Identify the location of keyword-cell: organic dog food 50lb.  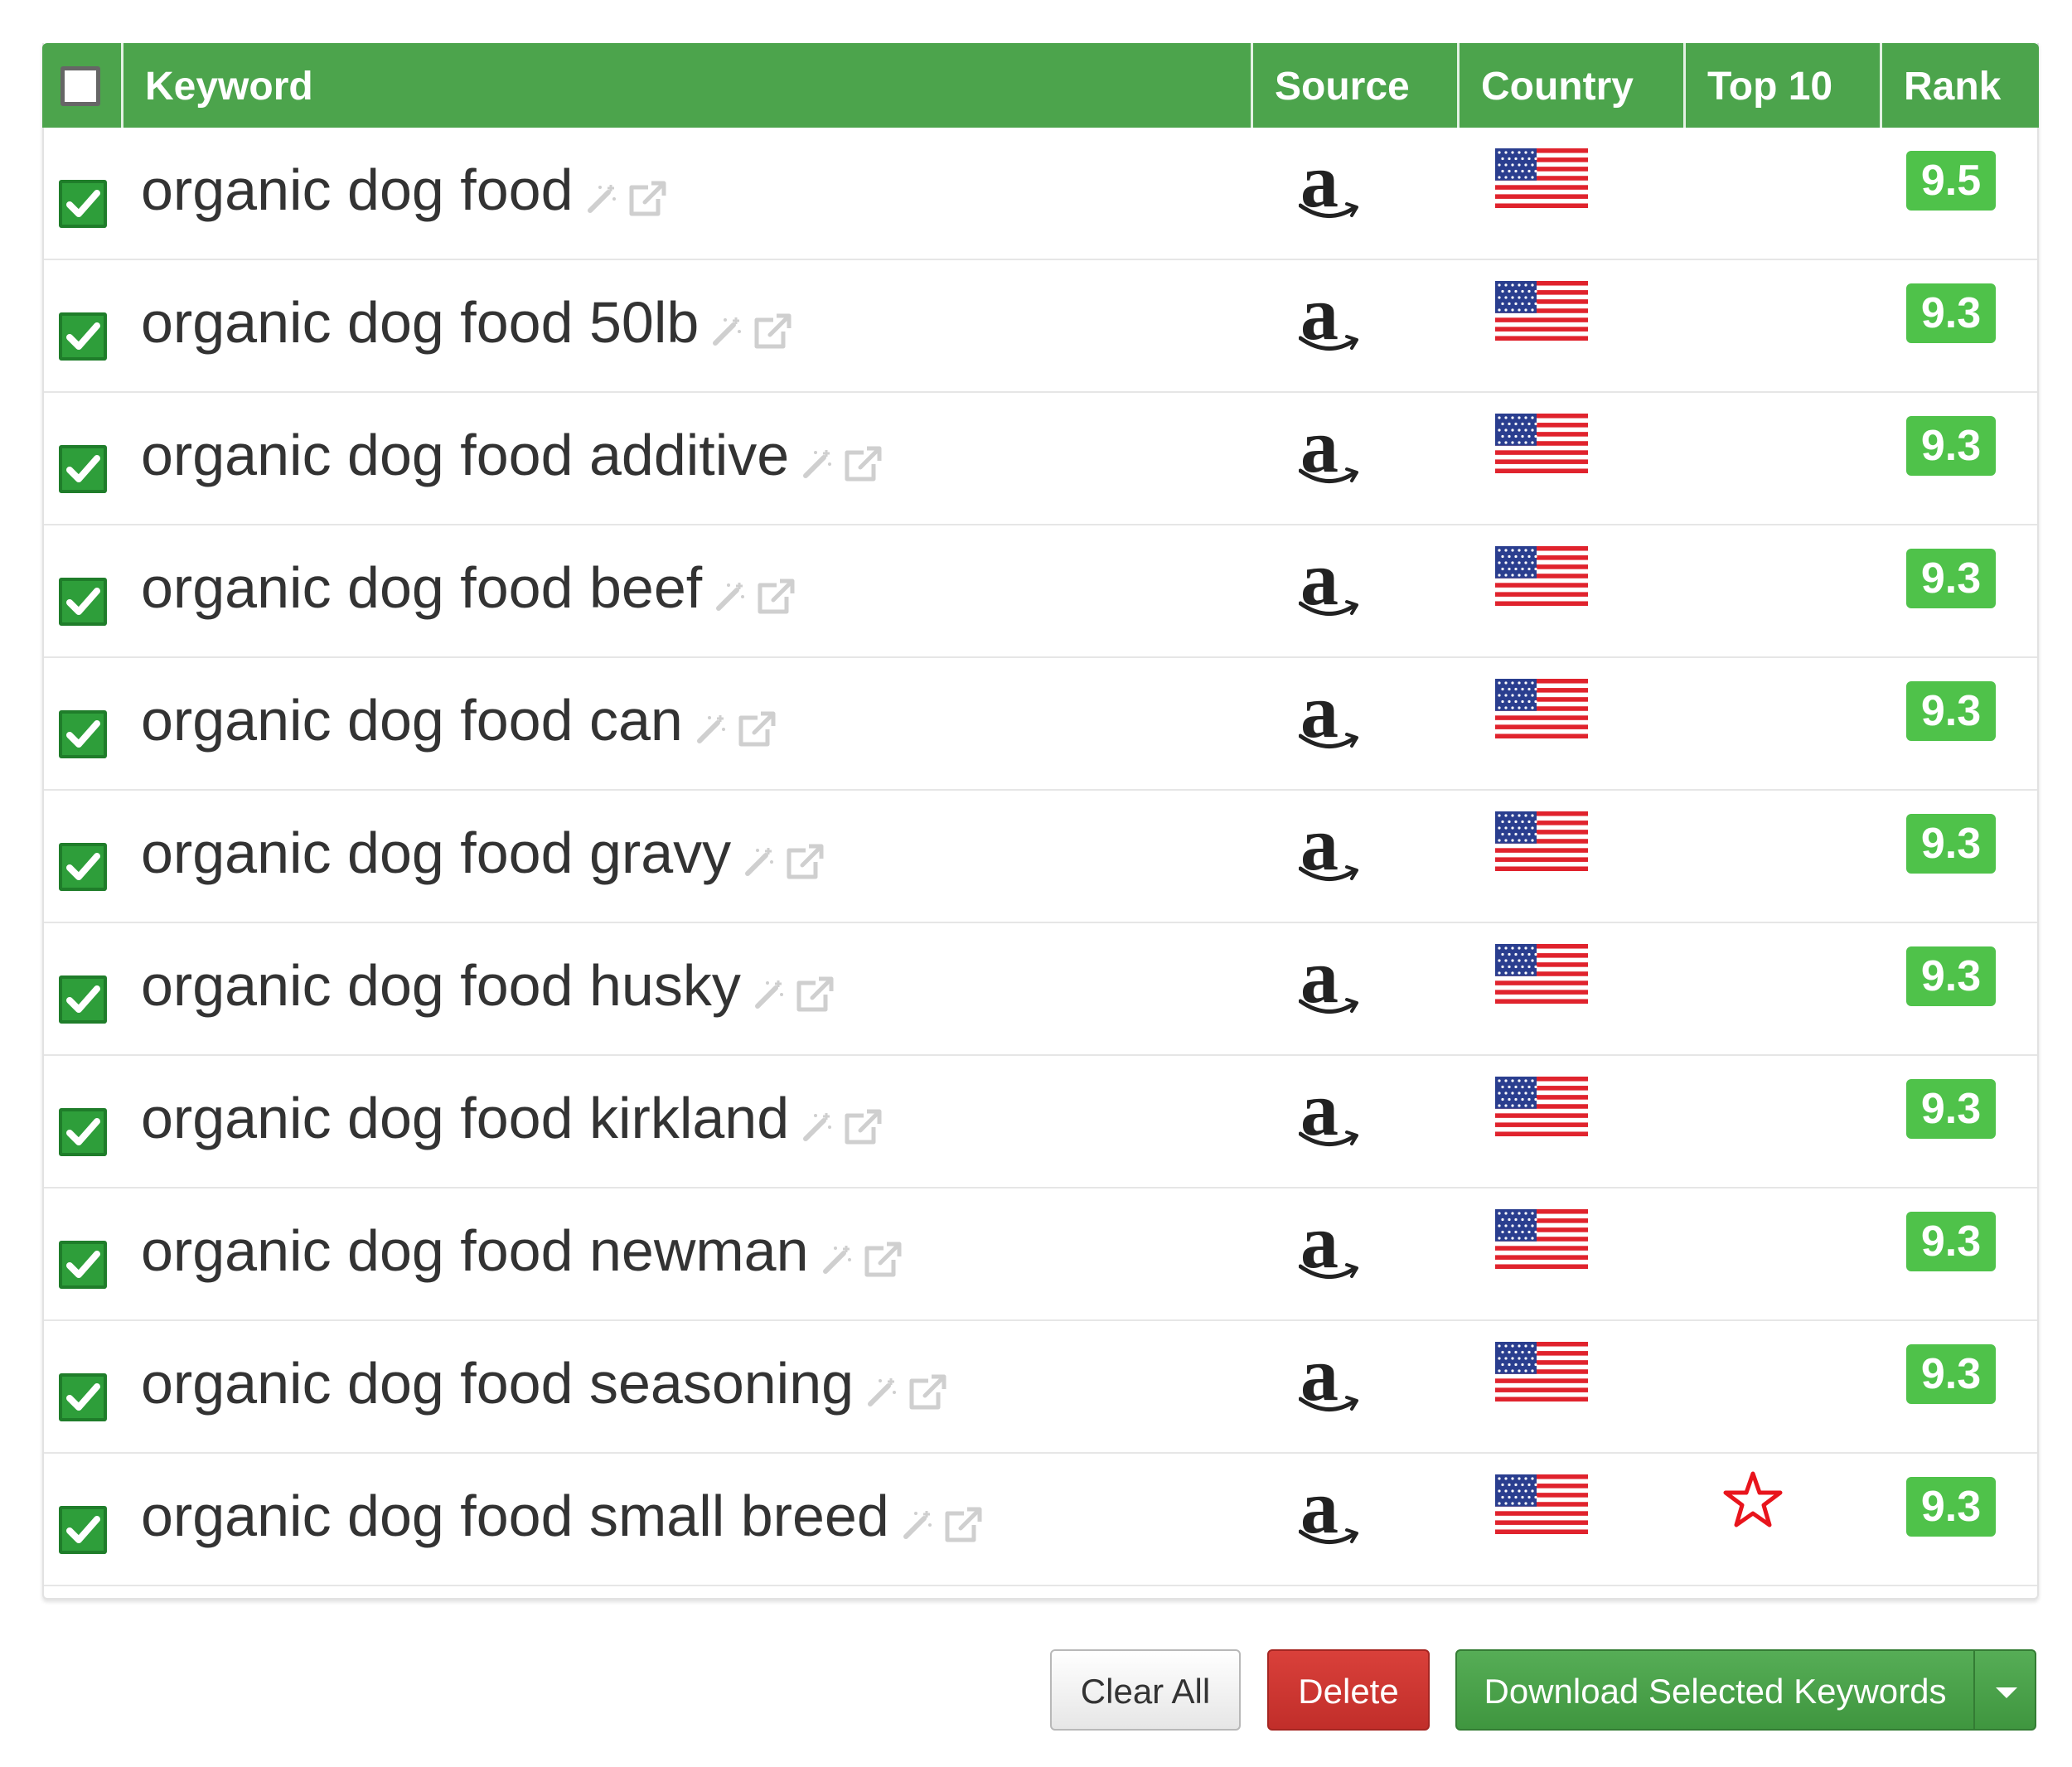
(470, 325).